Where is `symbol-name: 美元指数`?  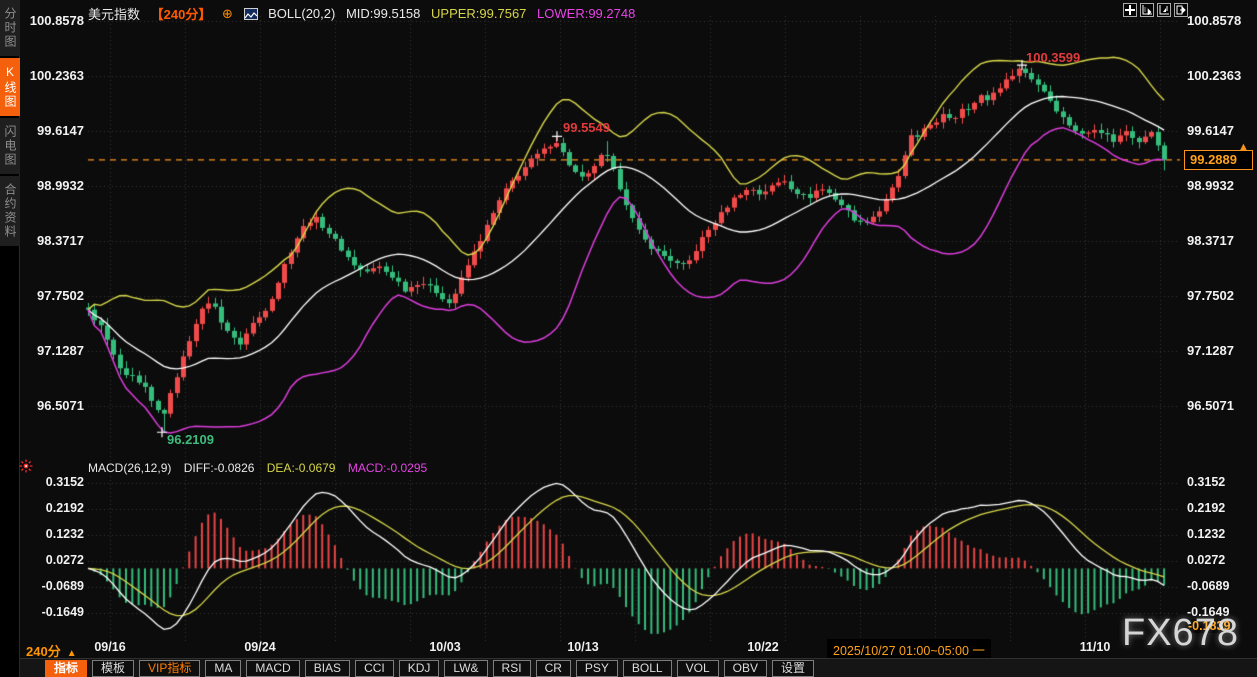
symbol-name: 美元指数 is located at coordinates (114, 14).